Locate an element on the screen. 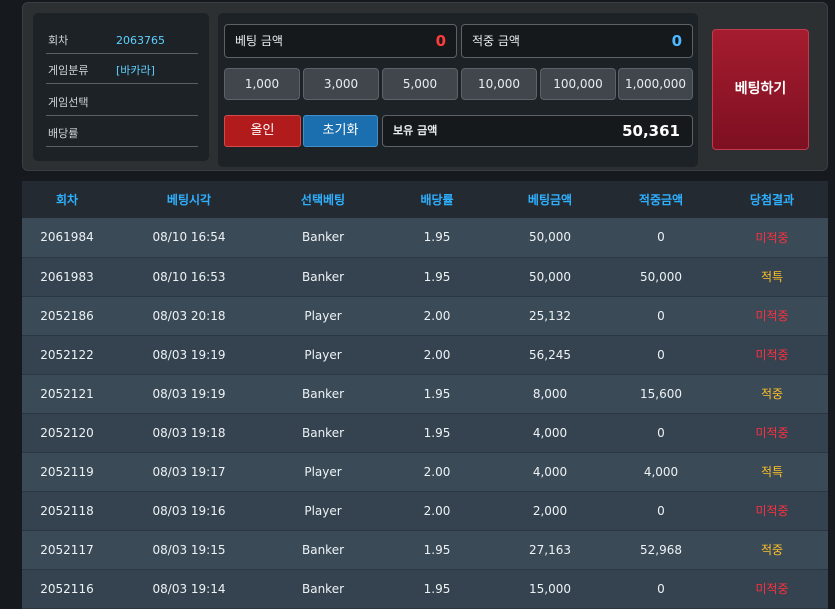  cell-round: 2061983 is located at coordinates (67, 276).